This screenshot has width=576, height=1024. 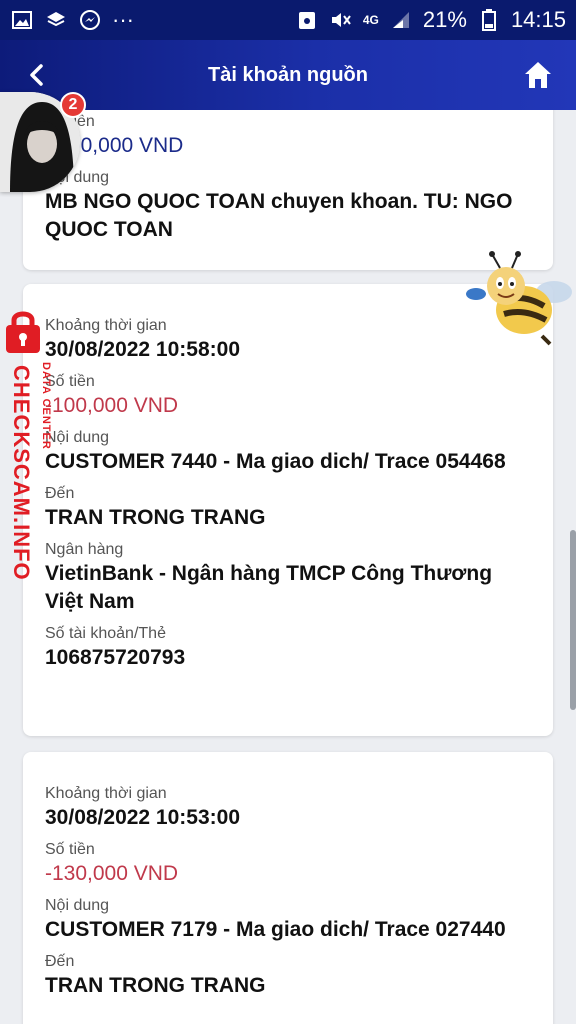 What do you see at coordinates (288, 648) in the screenshot?
I see `account-field: Số tài khoản/Thẻ 106875720793` at bounding box center [288, 648].